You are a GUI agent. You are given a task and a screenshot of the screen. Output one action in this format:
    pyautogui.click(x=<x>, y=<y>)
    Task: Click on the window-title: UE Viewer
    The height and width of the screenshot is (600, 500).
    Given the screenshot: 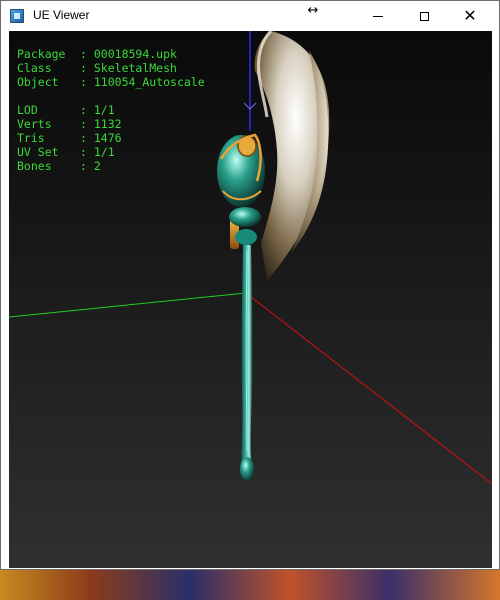 What is the action you would take?
    pyautogui.click(x=61, y=15)
    